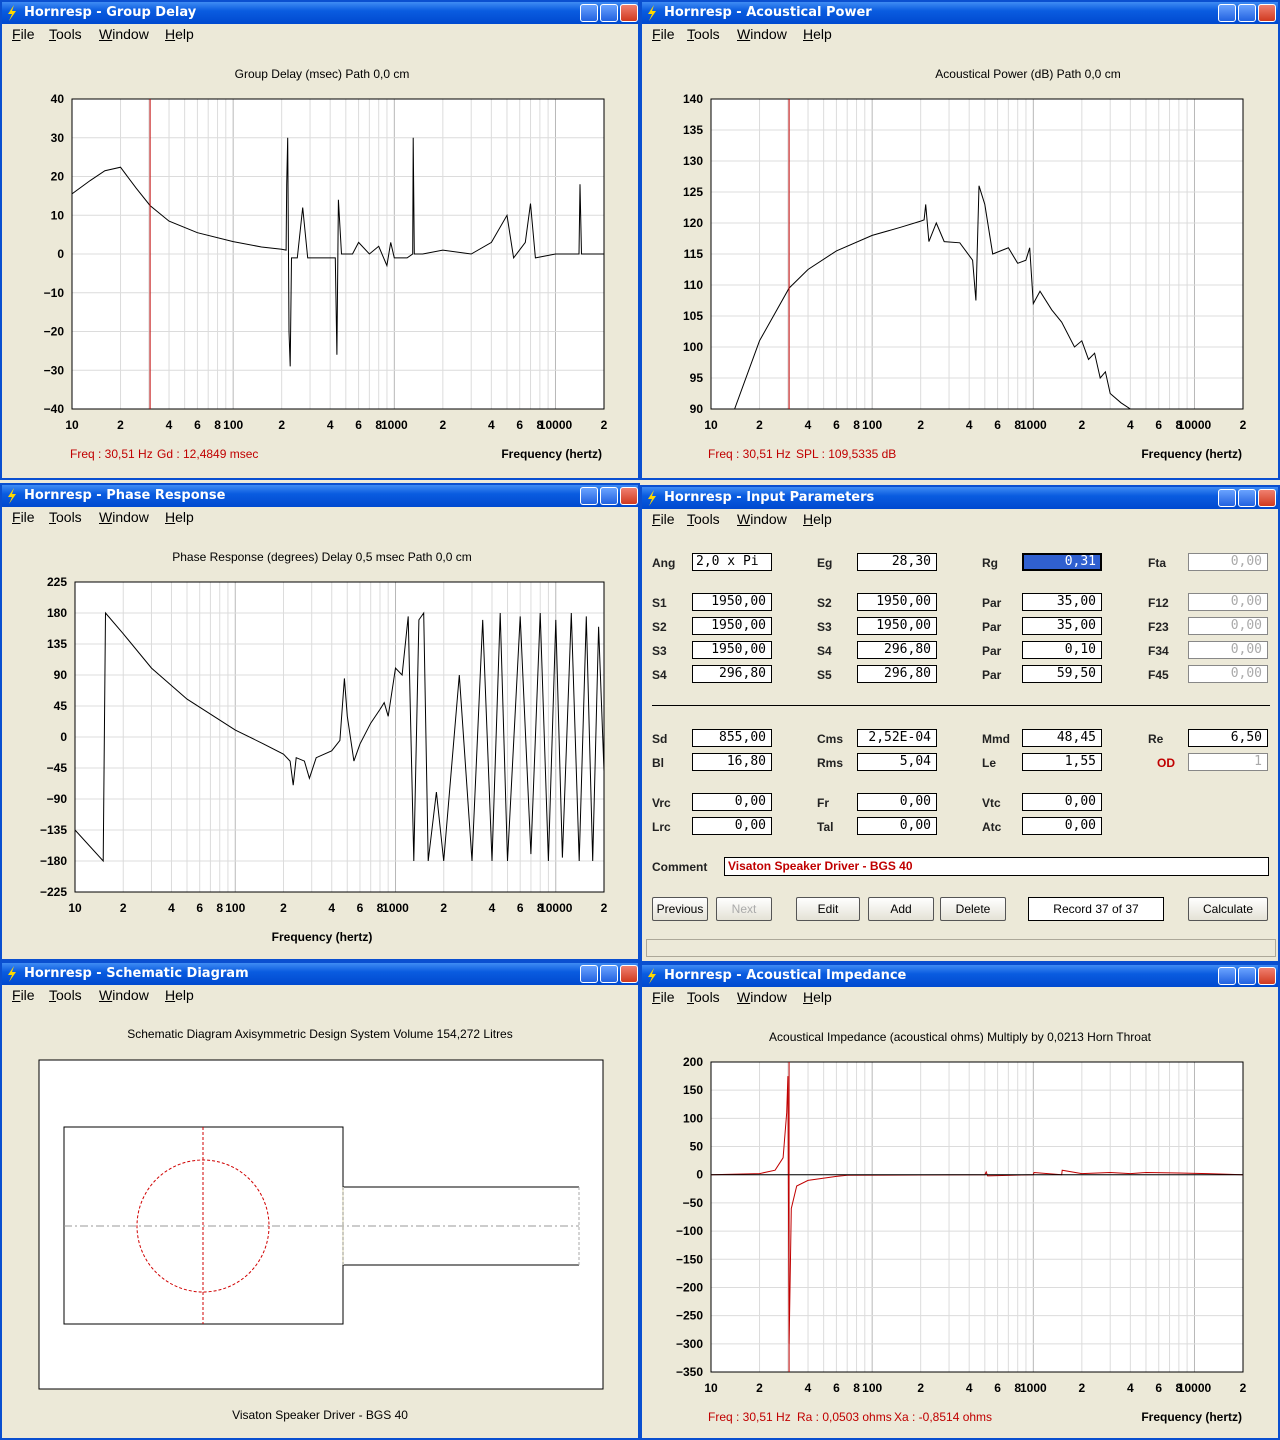 The height and width of the screenshot is (1440, 1280). I want to click on param-field-s2b: 1950,00, so click(732, 626).